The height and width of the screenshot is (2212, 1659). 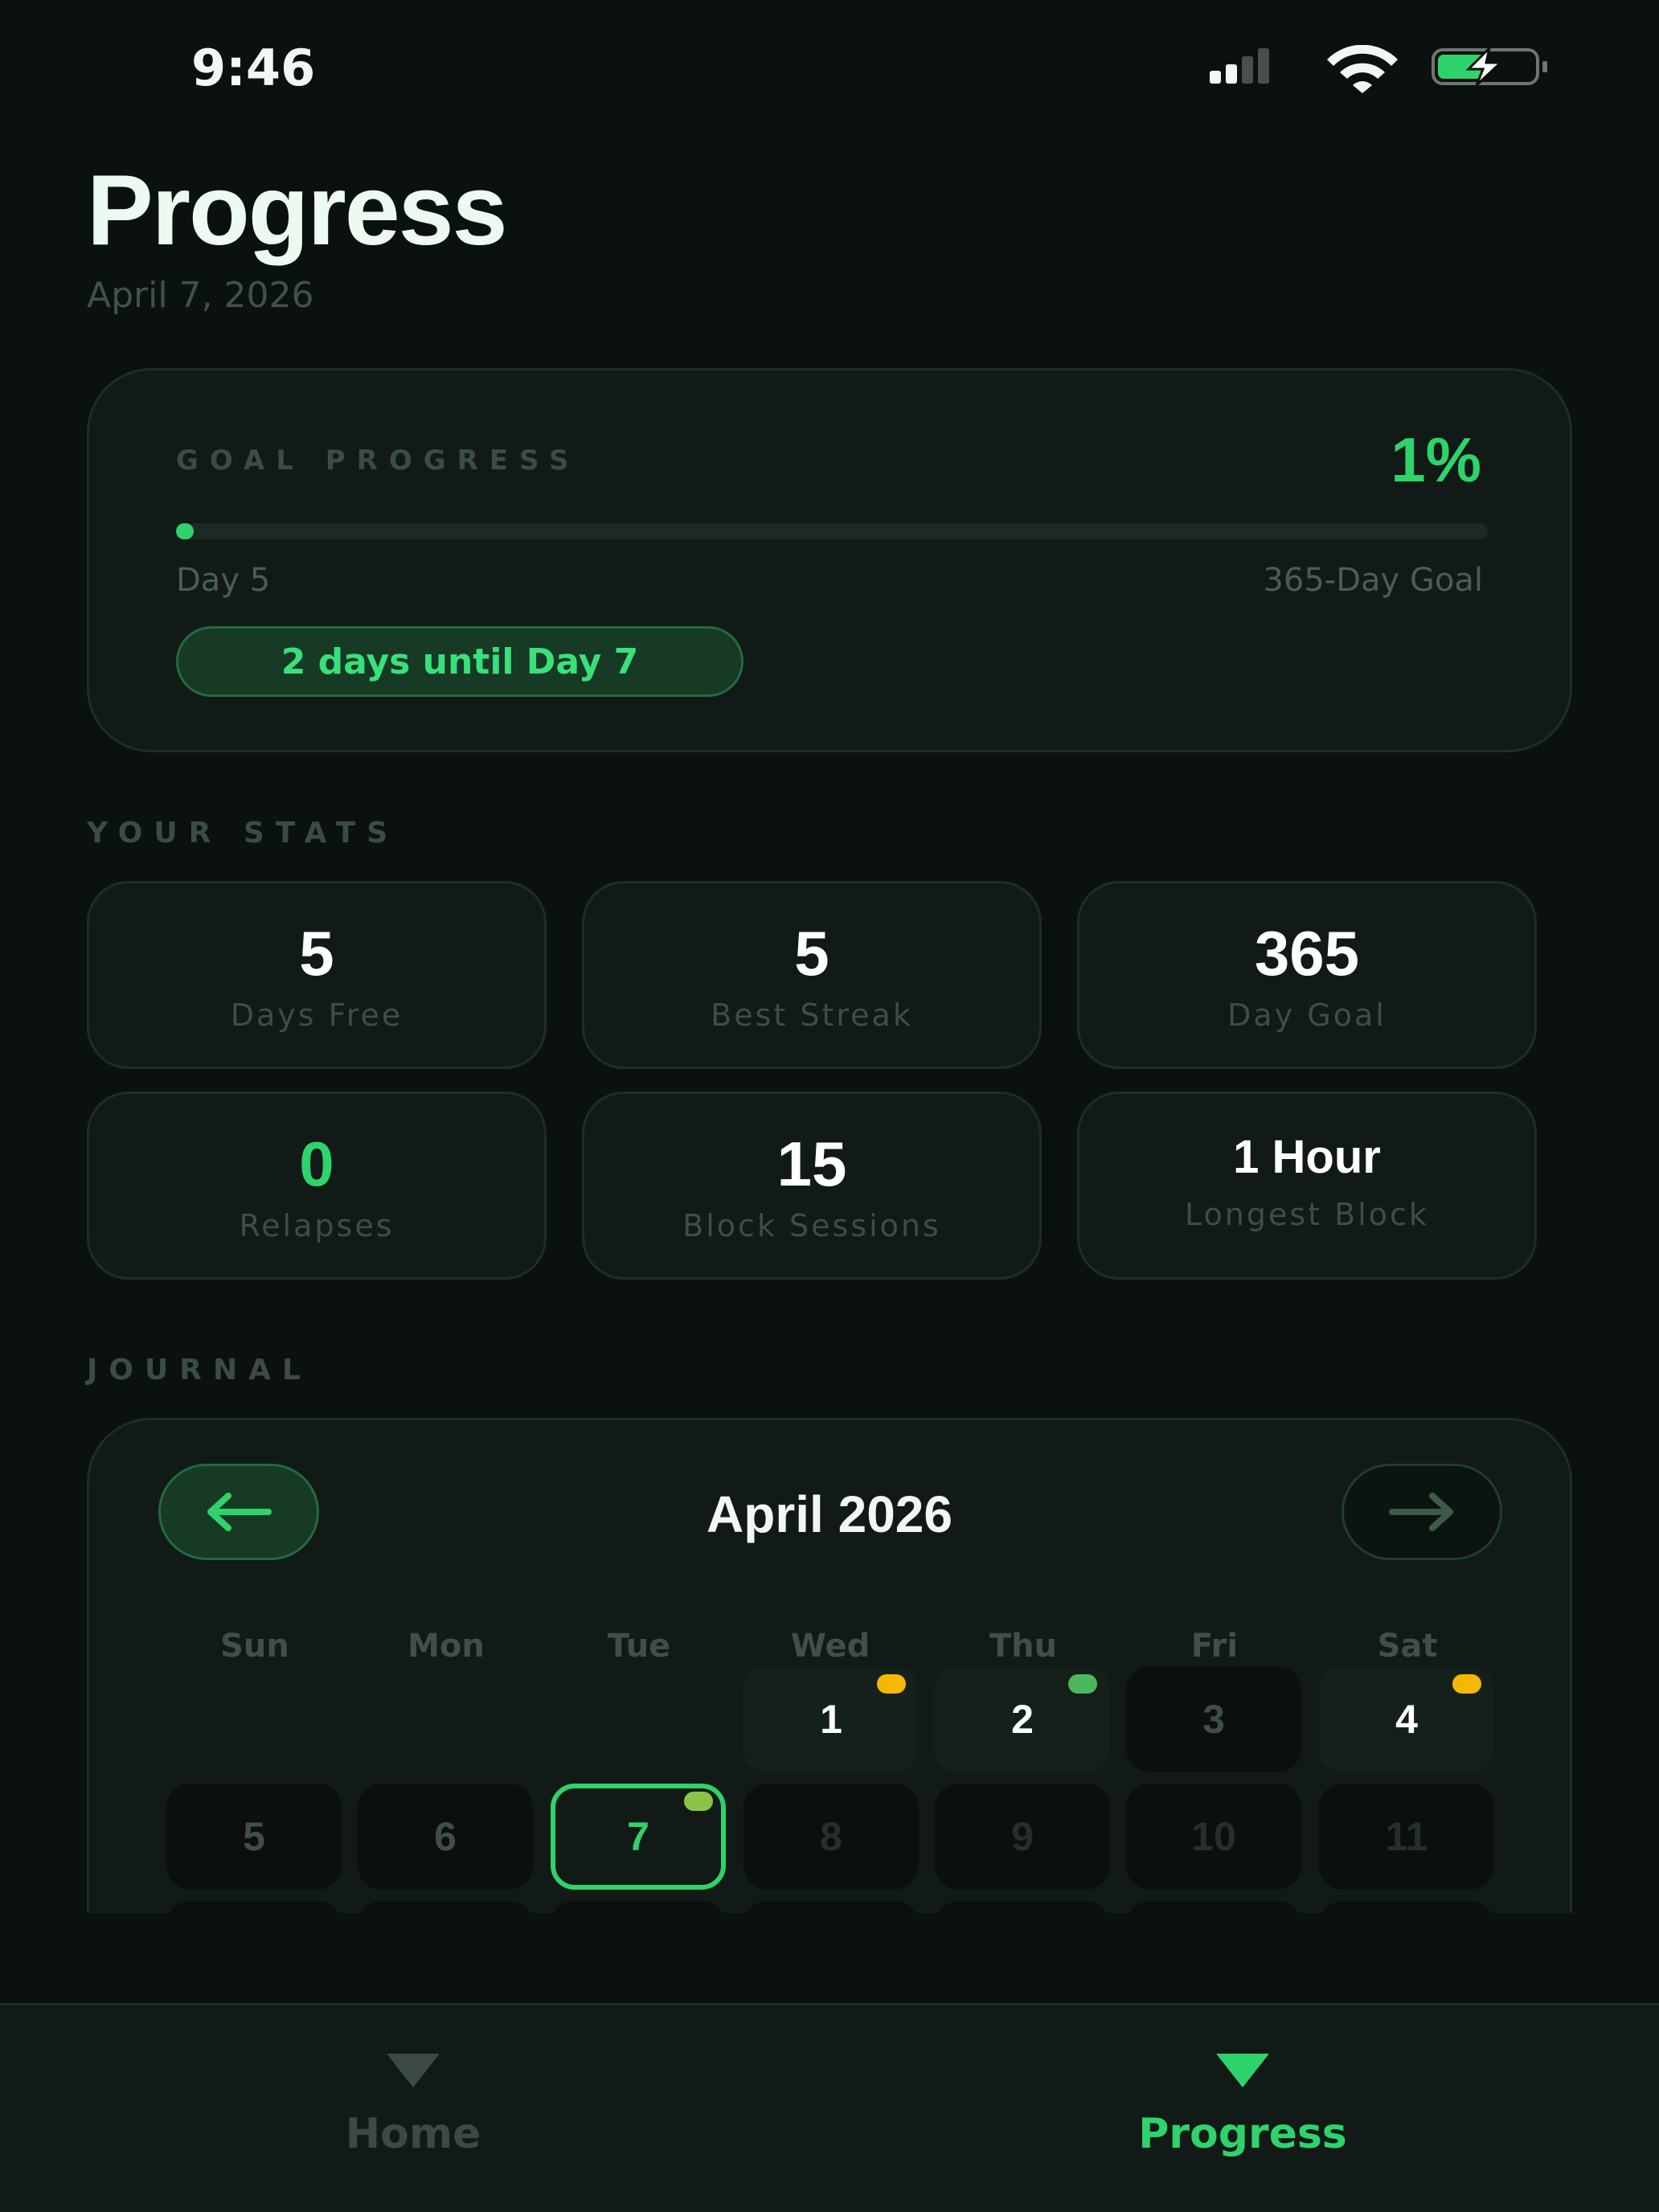 I want to click on weekday-wed: Wed, so click(x=830, y=1646).